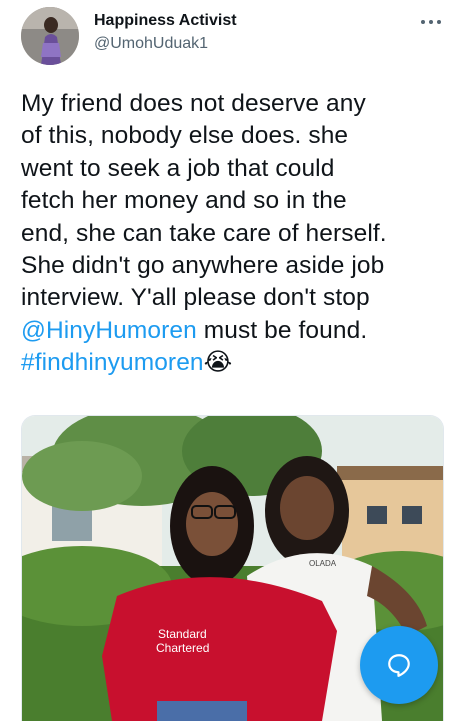  I want to click on tweet-header: Happiness Activist @UmohUduak1, so click(231, 40).